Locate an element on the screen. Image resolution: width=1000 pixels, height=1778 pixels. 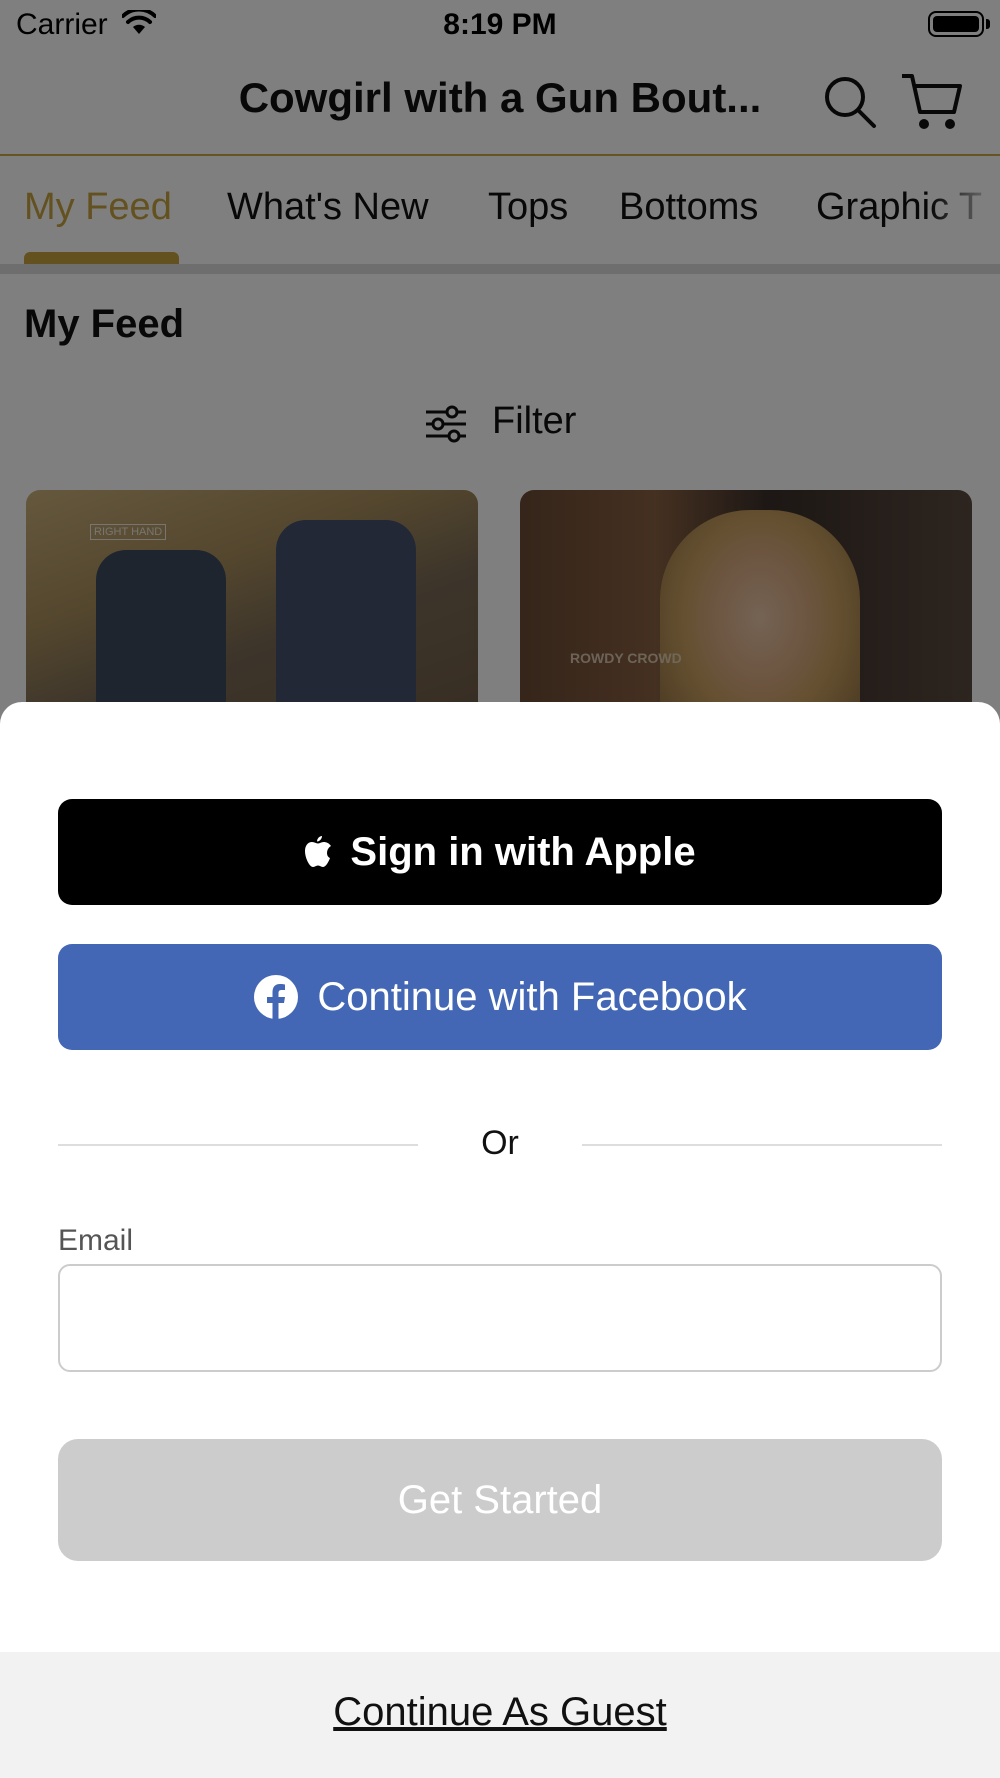
apple-button-label: Sign in with Apple is located at coordinates (523, 851).